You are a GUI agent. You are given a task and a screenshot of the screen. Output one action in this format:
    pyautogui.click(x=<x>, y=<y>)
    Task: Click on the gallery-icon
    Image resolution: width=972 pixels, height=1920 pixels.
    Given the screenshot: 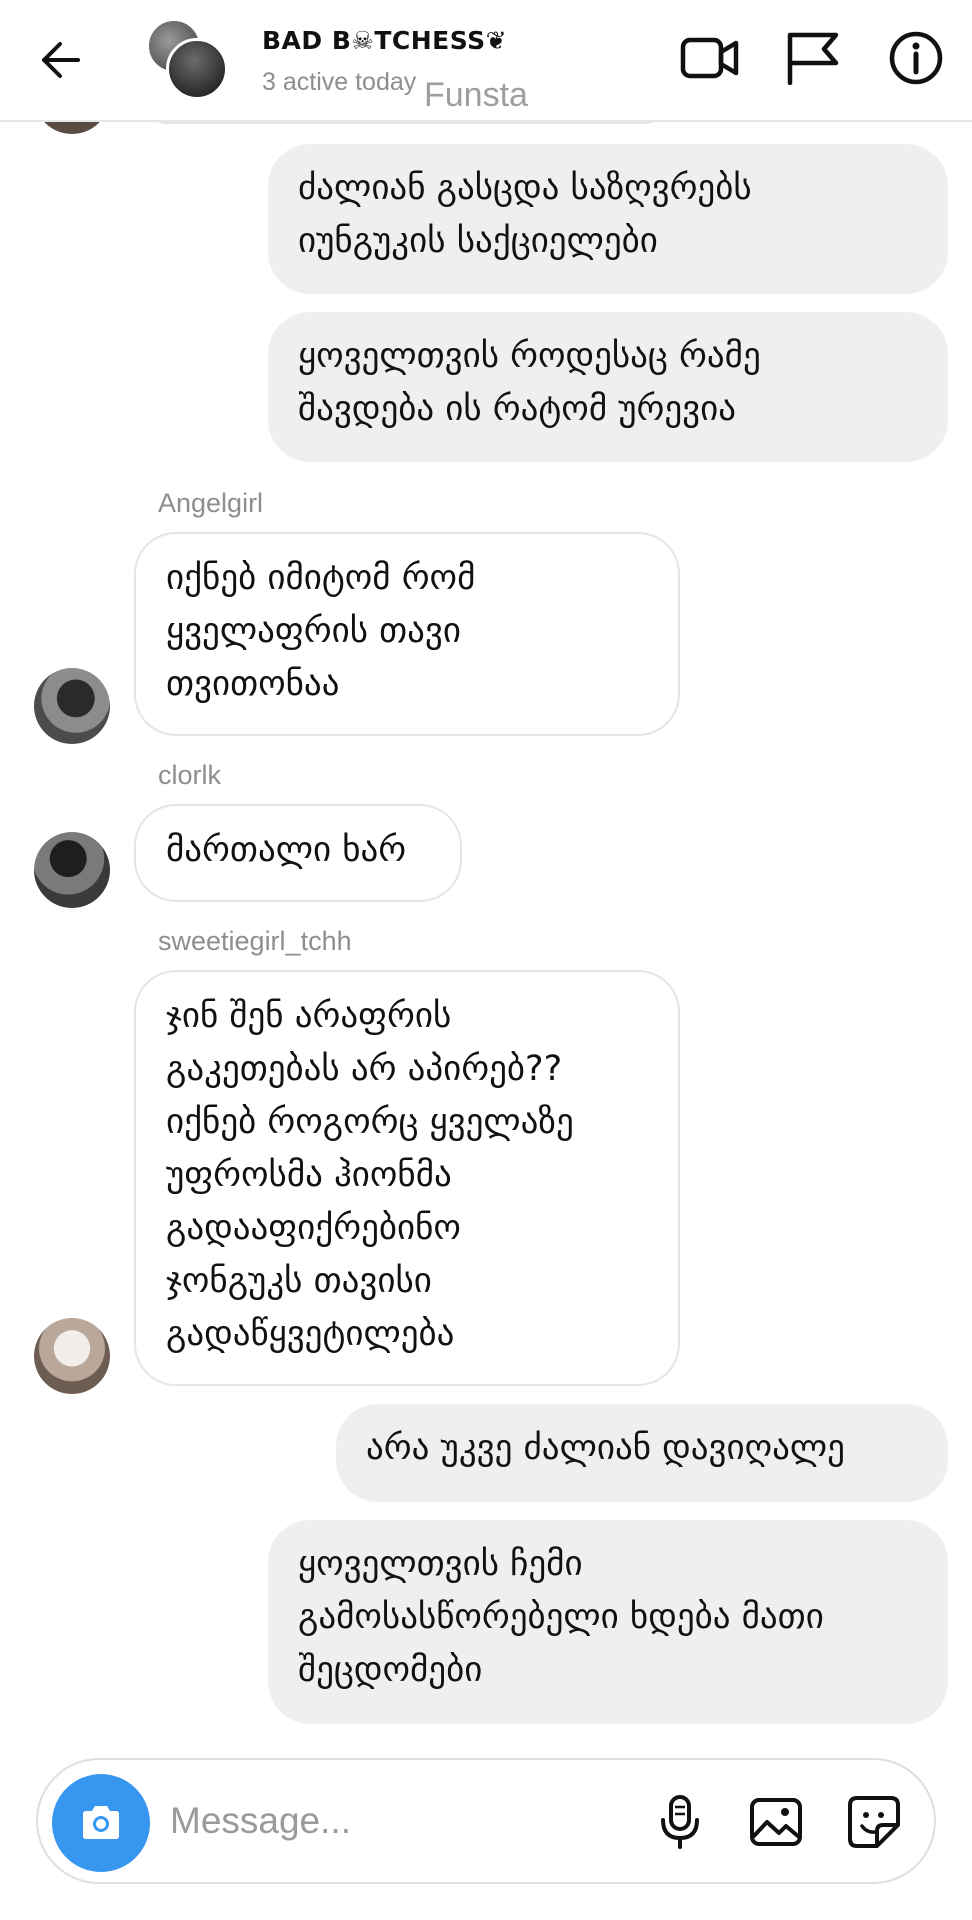 What is the action you would take?
    pyautogui.click(x=776, y=1822)
    